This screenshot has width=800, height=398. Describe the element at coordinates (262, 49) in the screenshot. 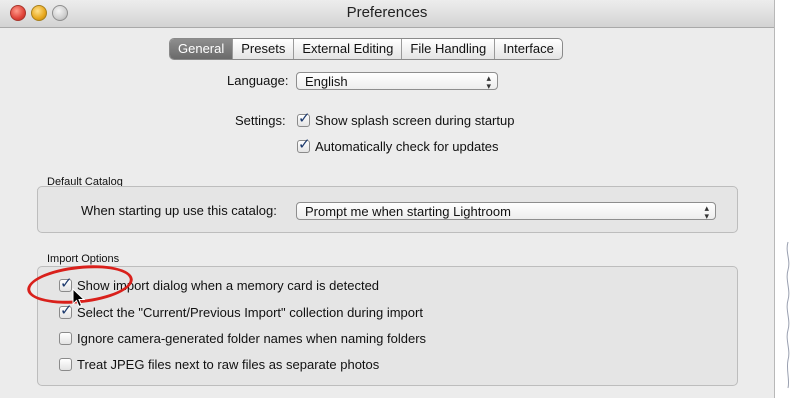

I see `tab-presets: Presets` at that location.